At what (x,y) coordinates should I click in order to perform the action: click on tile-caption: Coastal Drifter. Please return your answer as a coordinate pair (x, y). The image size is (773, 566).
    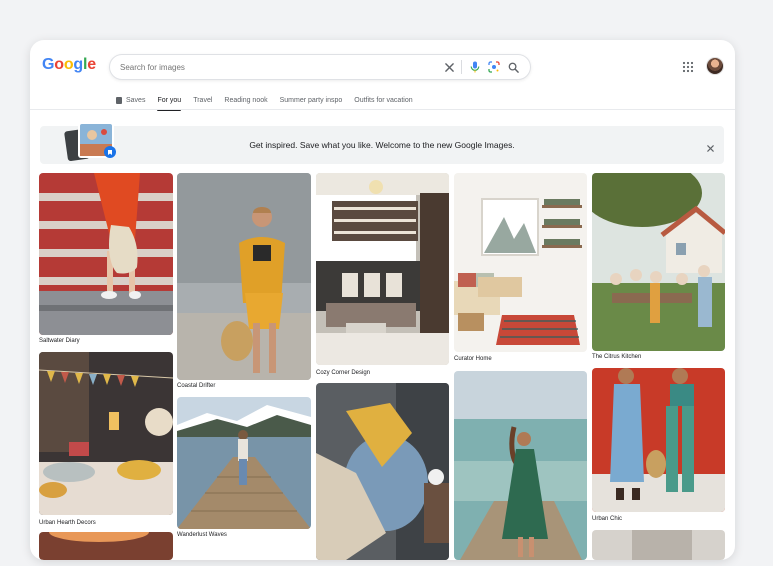
    Looking at the image, I should click on (196, 386).